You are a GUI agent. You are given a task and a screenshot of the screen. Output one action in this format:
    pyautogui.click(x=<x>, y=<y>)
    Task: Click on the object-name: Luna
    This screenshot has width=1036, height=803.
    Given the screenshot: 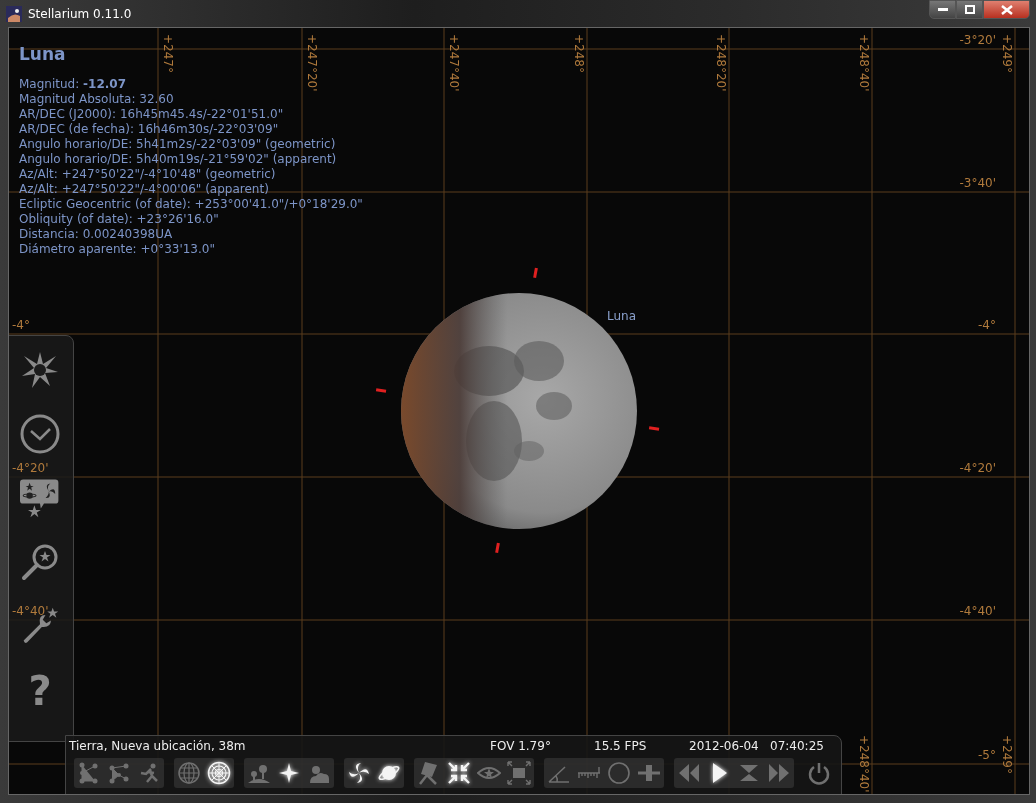 What is the action you would take?
    pyautogui.click(x=42, y=54)
    